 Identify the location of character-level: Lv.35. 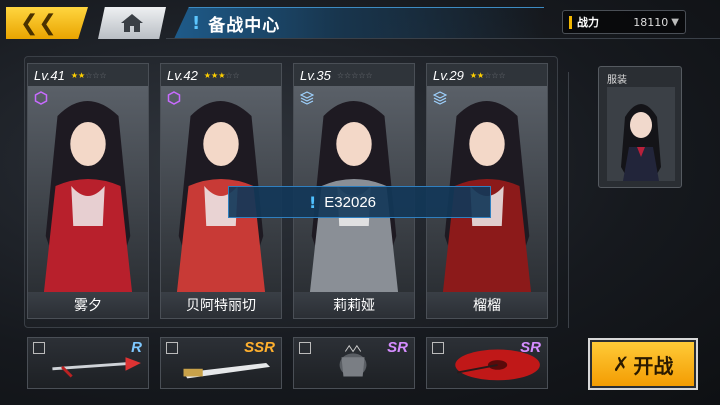
(315, 75).